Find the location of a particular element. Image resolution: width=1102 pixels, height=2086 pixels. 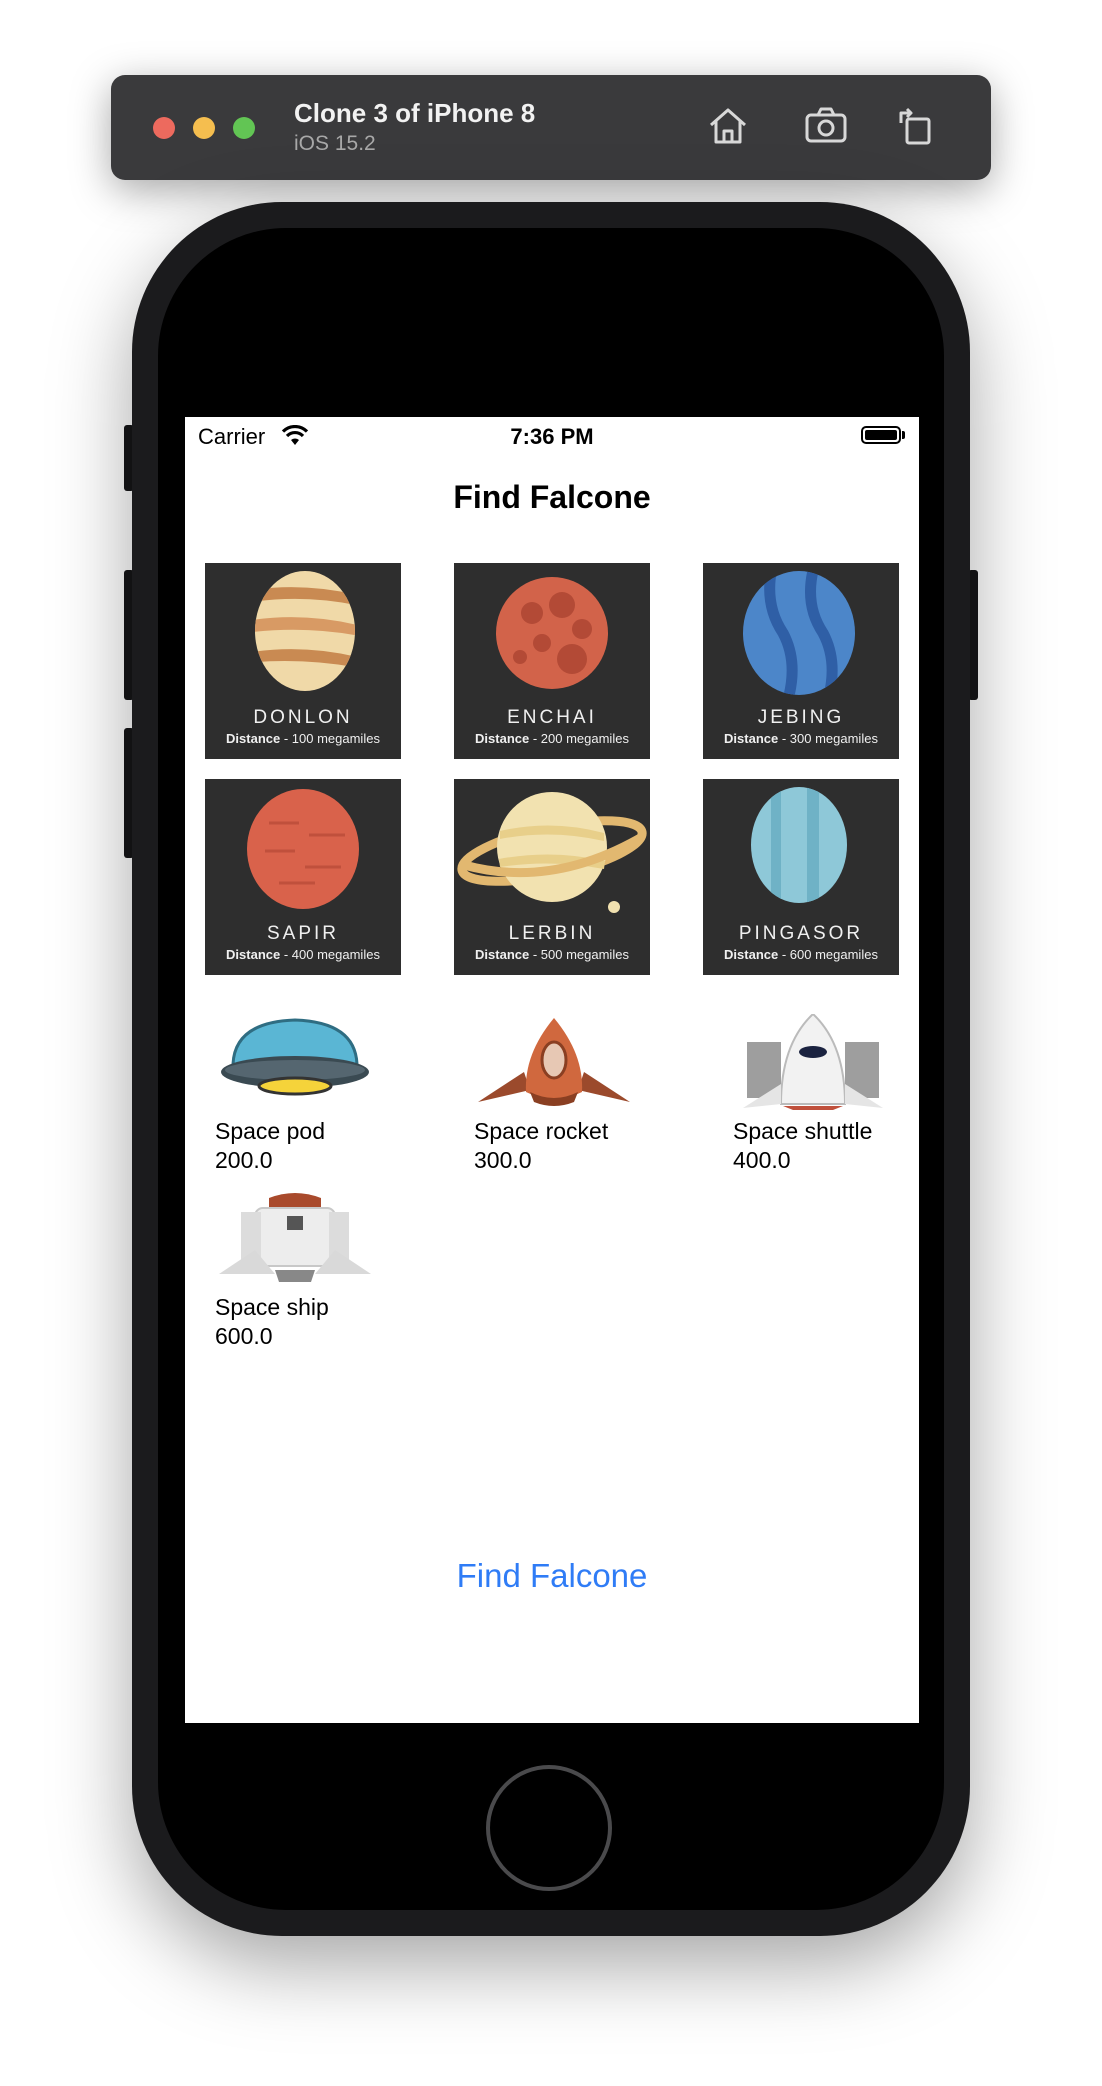

planet-name: SAPIR is located at coordinates (303, 933).